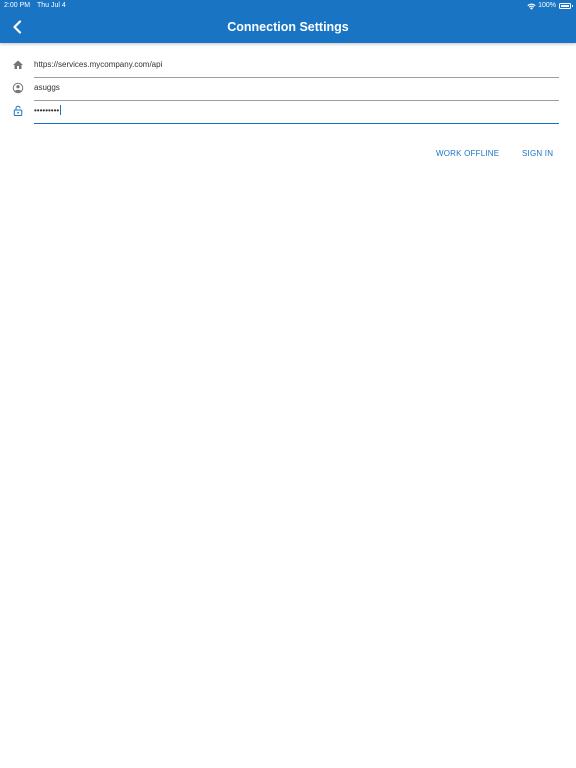  I want to click on wifi-icon, so click(531, 6).